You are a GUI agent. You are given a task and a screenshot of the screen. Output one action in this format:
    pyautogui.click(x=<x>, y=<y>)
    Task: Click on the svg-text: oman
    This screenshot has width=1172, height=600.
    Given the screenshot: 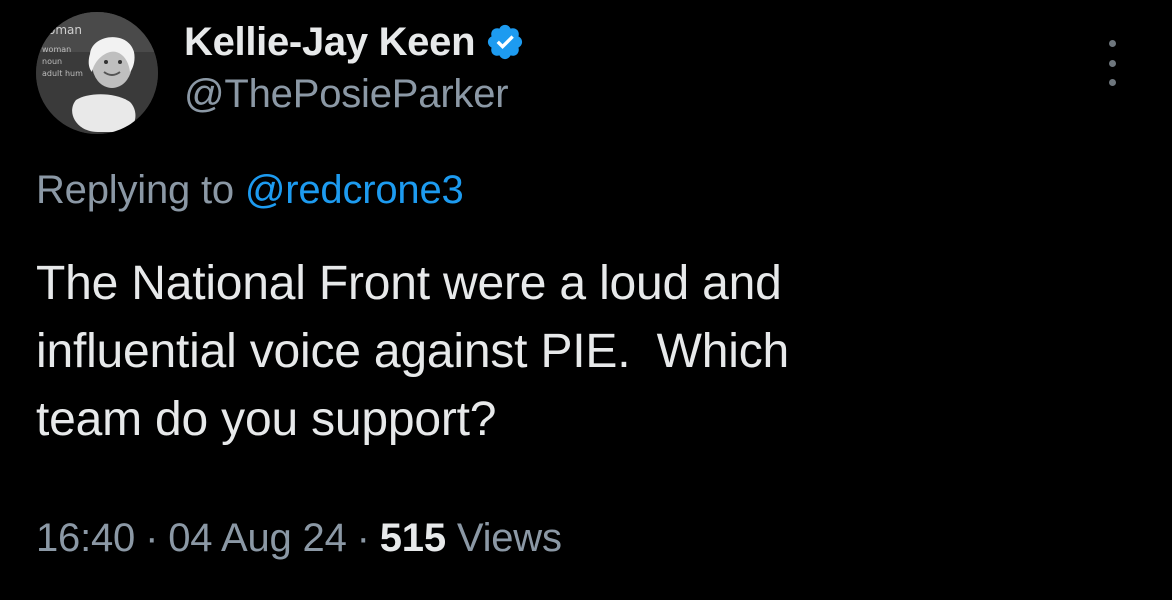 What is the action you would take?
    pyautogui.click(x=65, y=30)
    